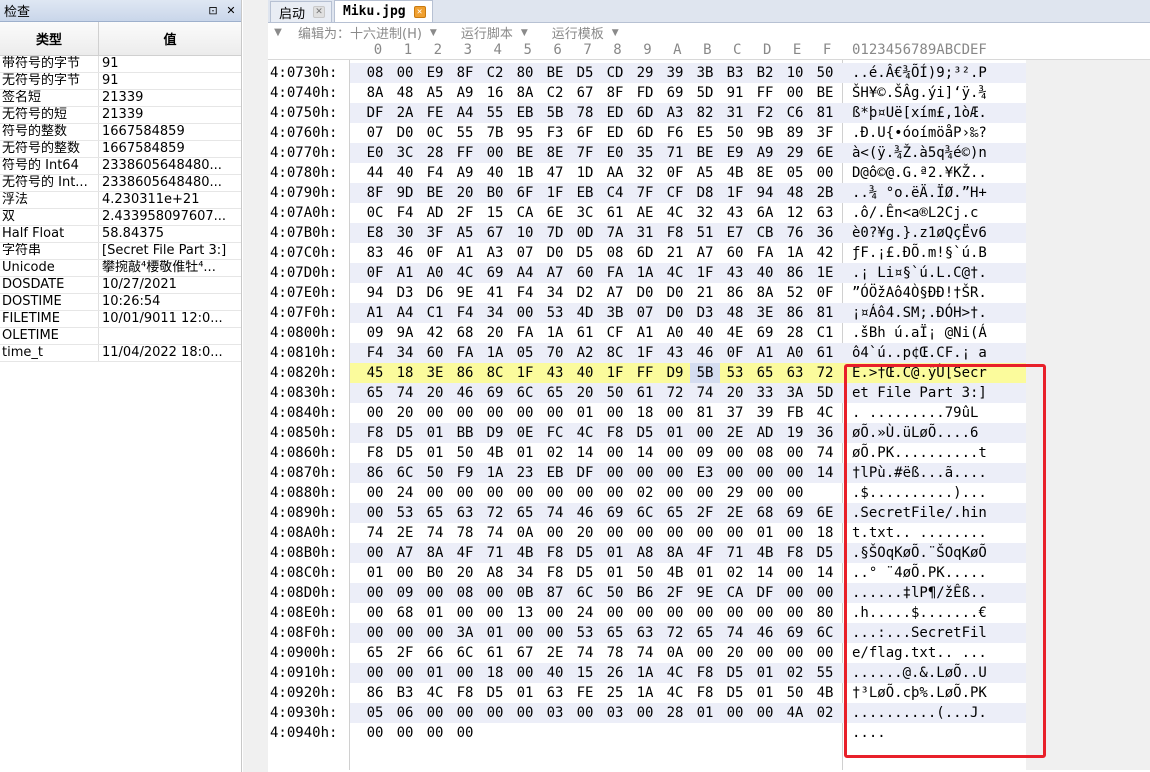  I want to click on hex-byte: D5, so click(645, 433).